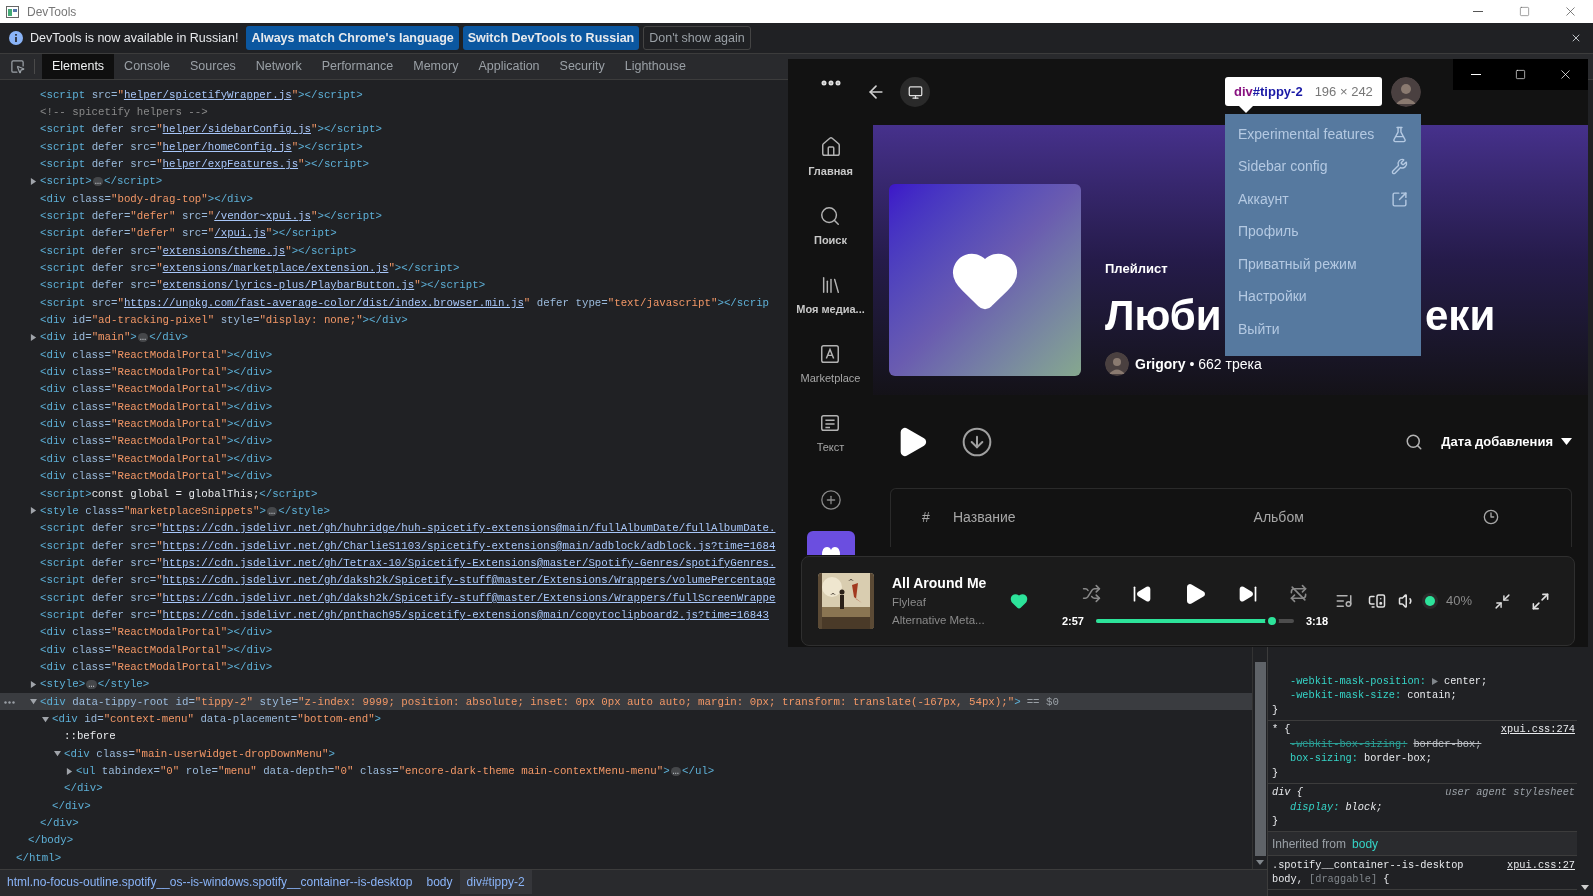 Image resolution: width=1593 pixels, height=896 pixels. What do you see at coordinates (352, 38) in the screenshot?
I see `infobar-button: Always match Chrome's language` at bounding box center [352, 38].